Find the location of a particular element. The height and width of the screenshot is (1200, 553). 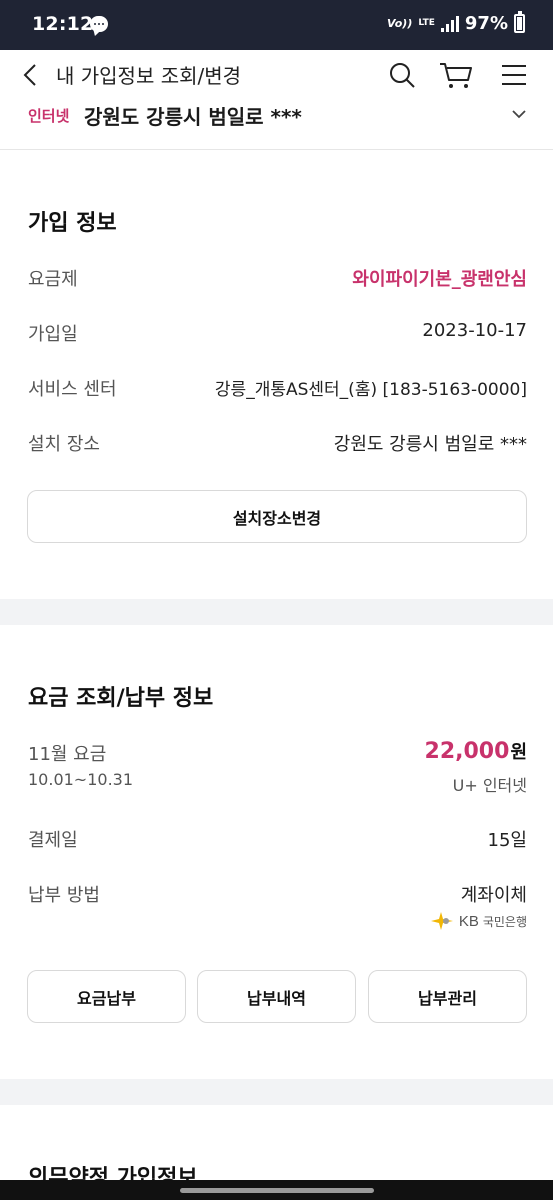

pay-day-value: 15일 is located at coordinates (507, 840).